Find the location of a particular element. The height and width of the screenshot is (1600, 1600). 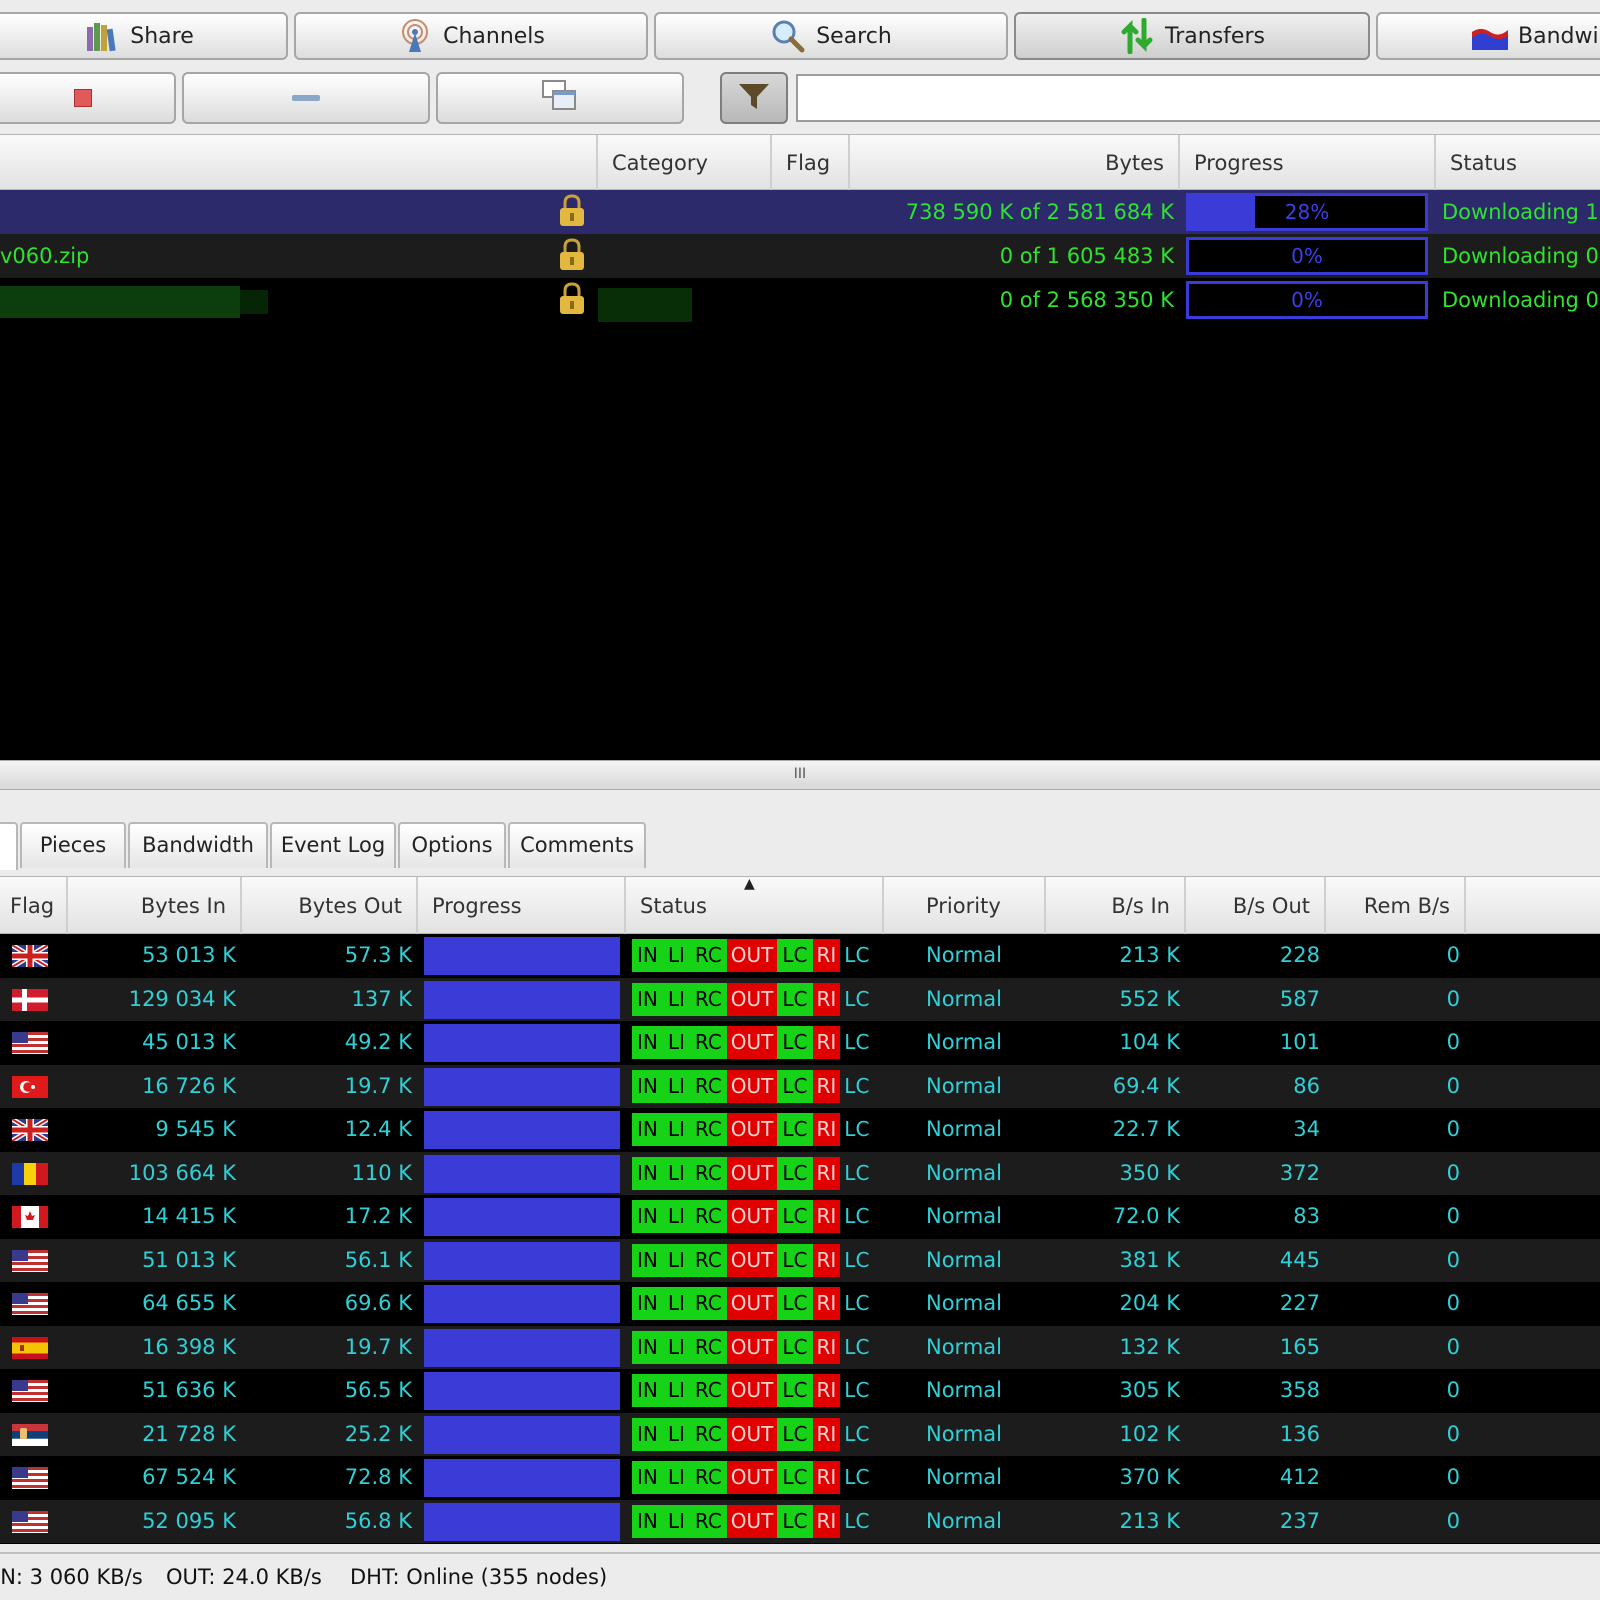

col-peer-status: Status is located at coordinates (755, 906).